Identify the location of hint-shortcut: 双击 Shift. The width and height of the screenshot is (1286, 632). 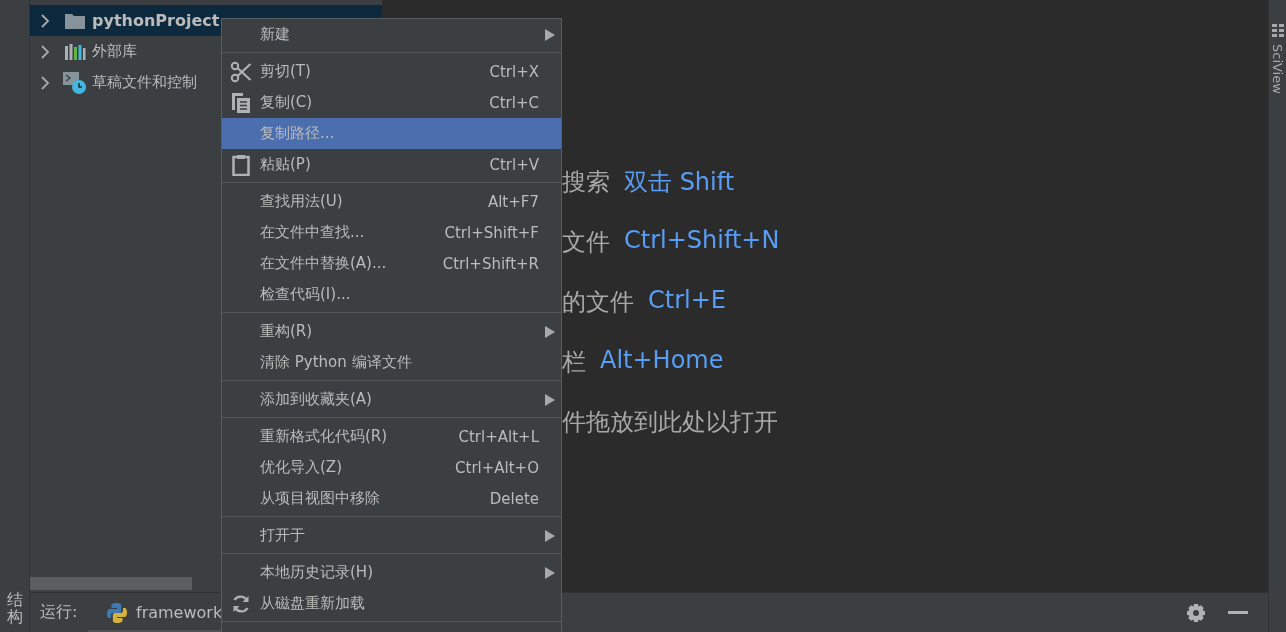
(679, 182).